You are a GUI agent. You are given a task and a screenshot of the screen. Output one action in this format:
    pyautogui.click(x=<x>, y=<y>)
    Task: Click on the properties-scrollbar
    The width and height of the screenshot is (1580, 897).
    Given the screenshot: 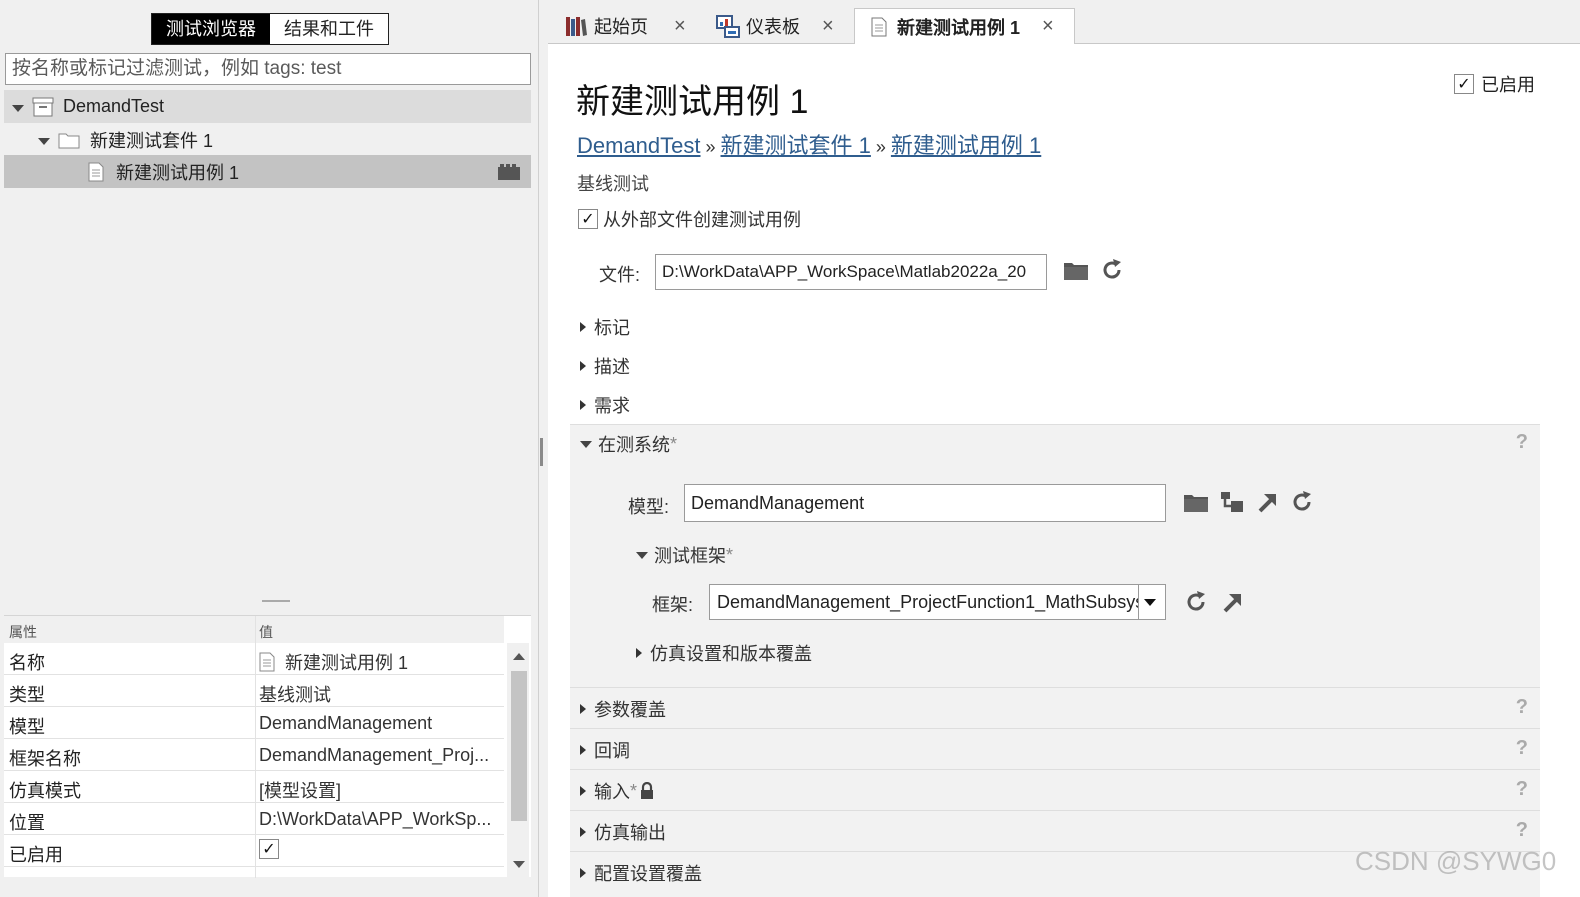 What is the action you would take?
    pyautogui.click(x=518, y=760)
    